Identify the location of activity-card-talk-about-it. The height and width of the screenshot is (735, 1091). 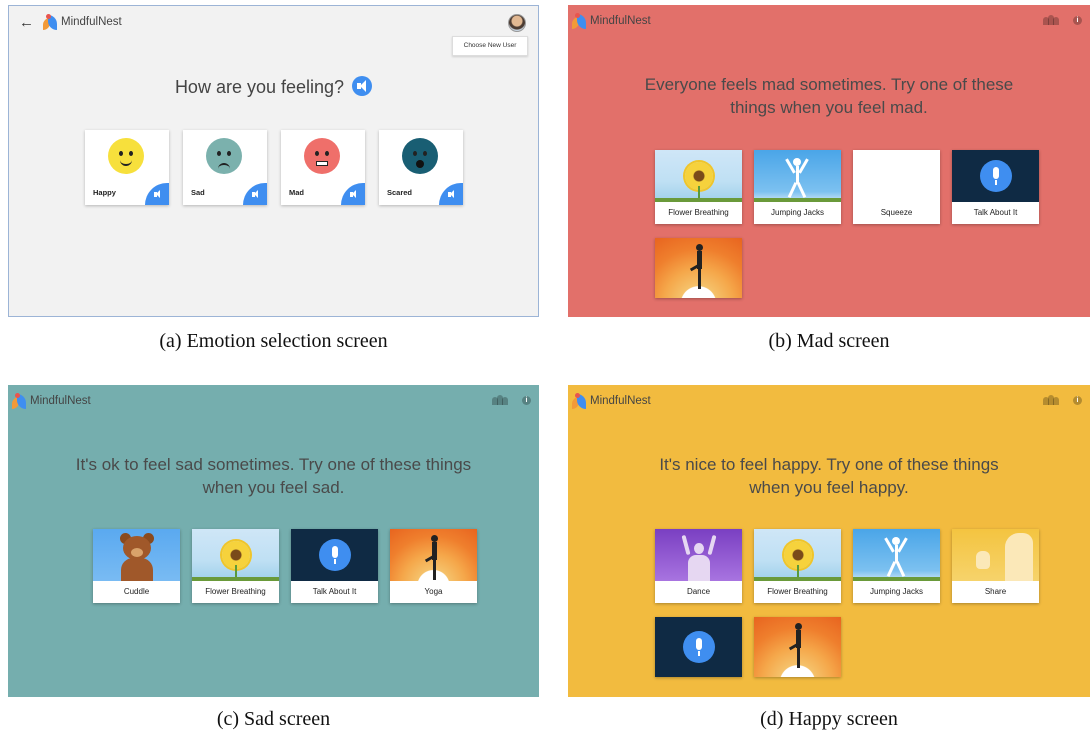
(698, 647).